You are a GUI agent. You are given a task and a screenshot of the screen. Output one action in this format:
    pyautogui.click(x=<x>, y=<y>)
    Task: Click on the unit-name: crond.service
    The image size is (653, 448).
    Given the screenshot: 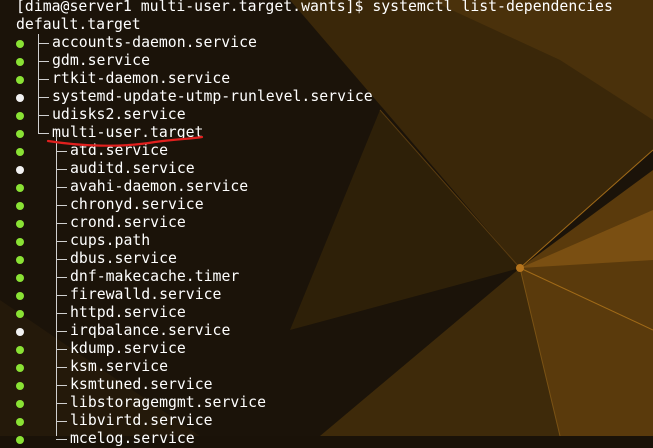 What is the action you would take?
    pyautogui.click(x=128, y=223)
    